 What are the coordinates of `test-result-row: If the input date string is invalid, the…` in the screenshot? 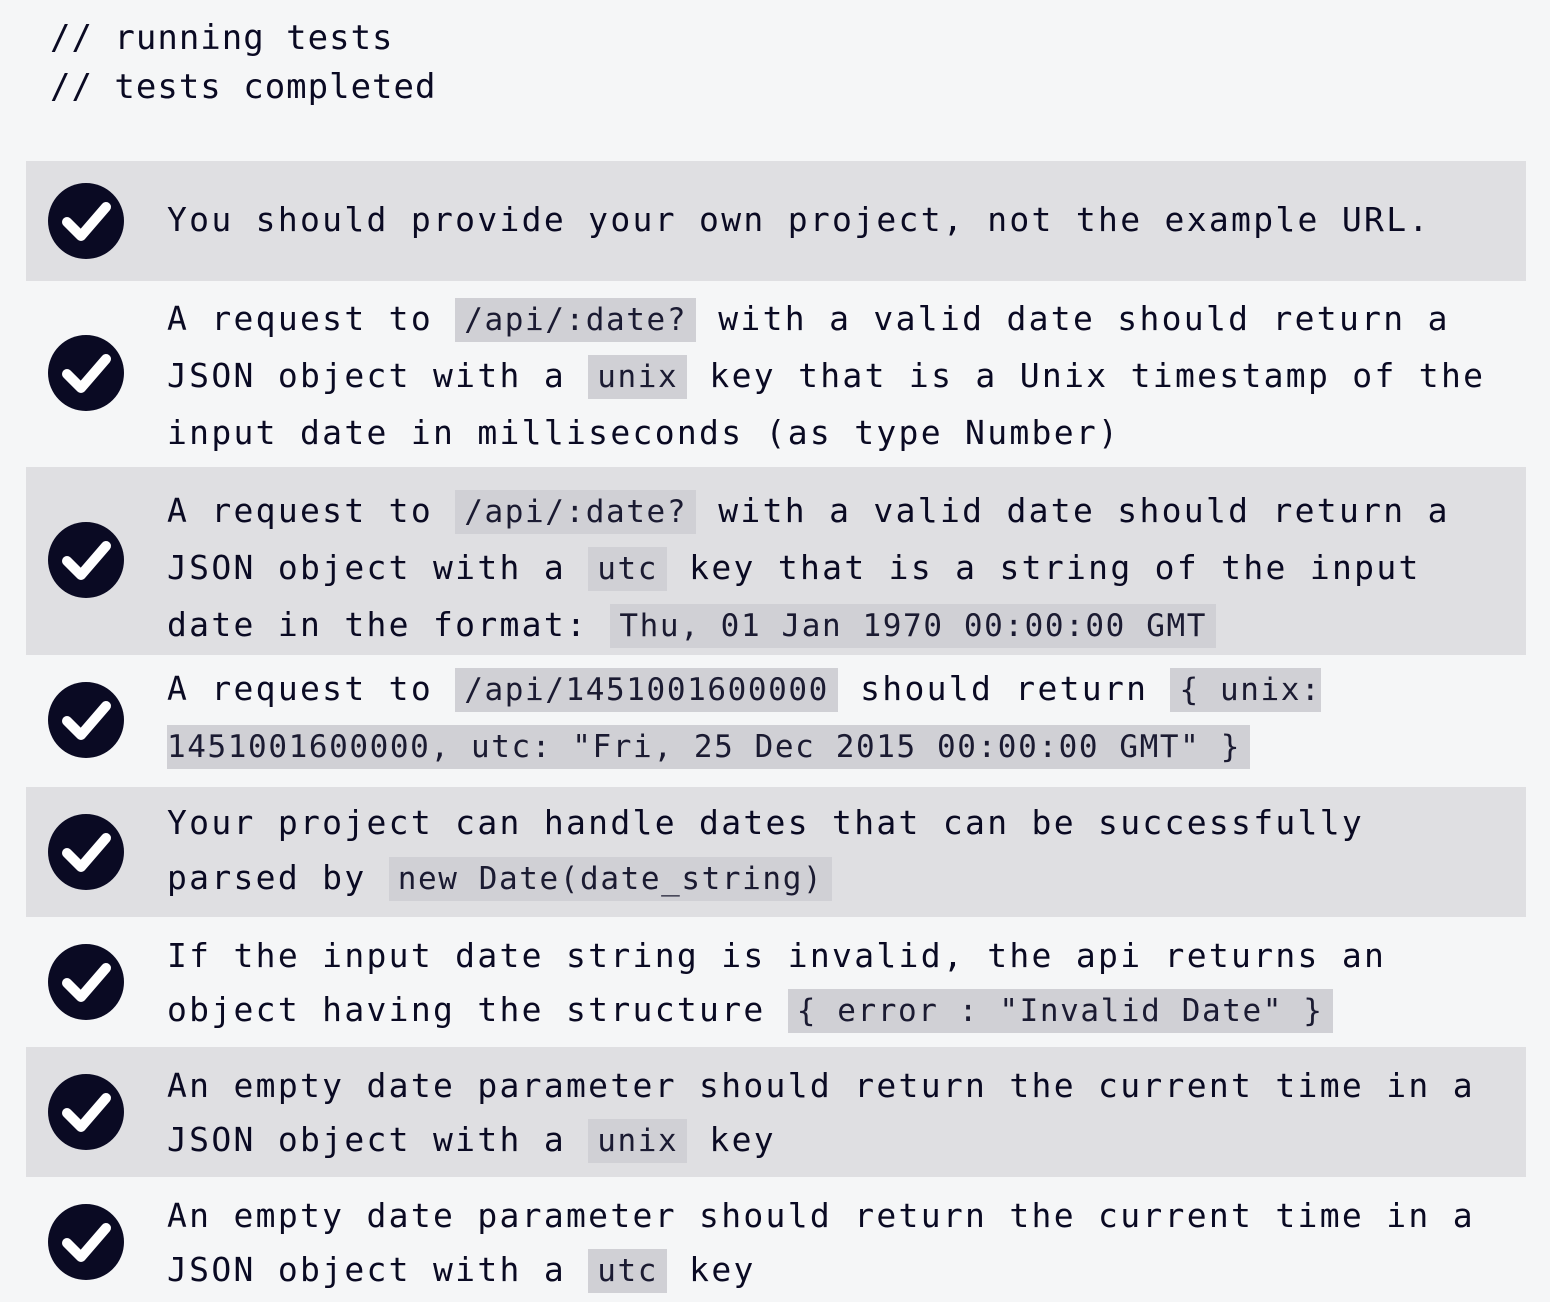 It's located at (776, 982).